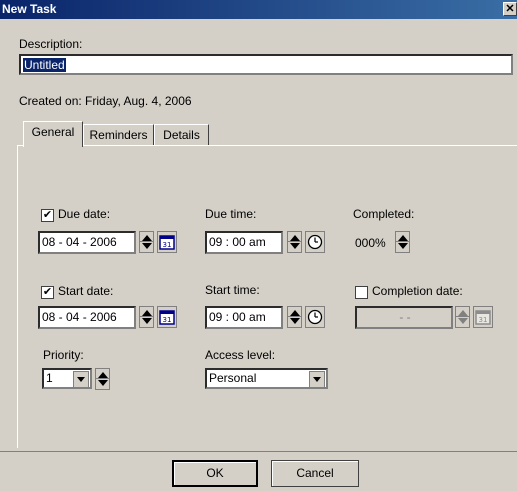 The image size is (517, 491). Describe the element at coordinates (63, 355) in the screenshot. I see `priority-label: Priority:` at that location.